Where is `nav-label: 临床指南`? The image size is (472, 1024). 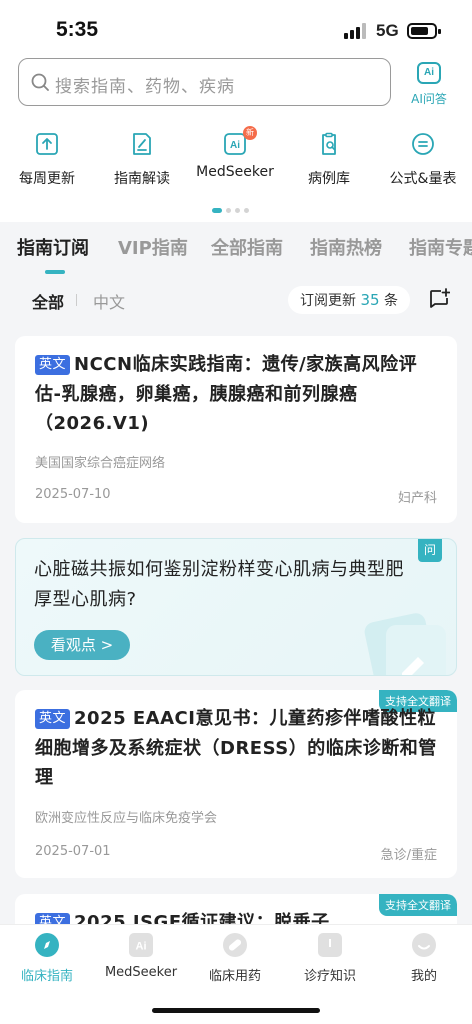 nav-label: 临床指南 is located at coordinates (46, 976).